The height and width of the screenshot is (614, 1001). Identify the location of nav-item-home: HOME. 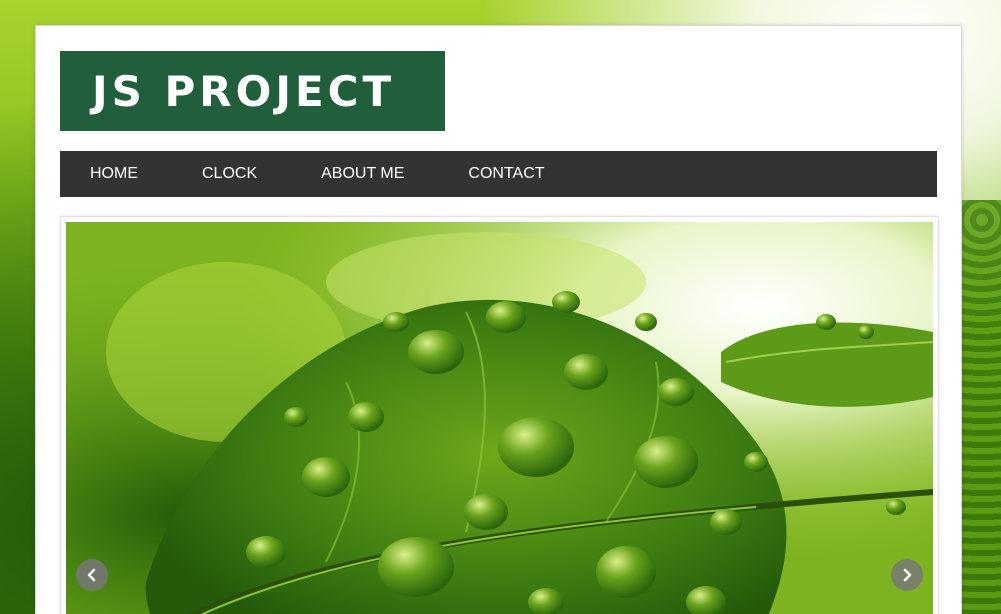
(115, 174).